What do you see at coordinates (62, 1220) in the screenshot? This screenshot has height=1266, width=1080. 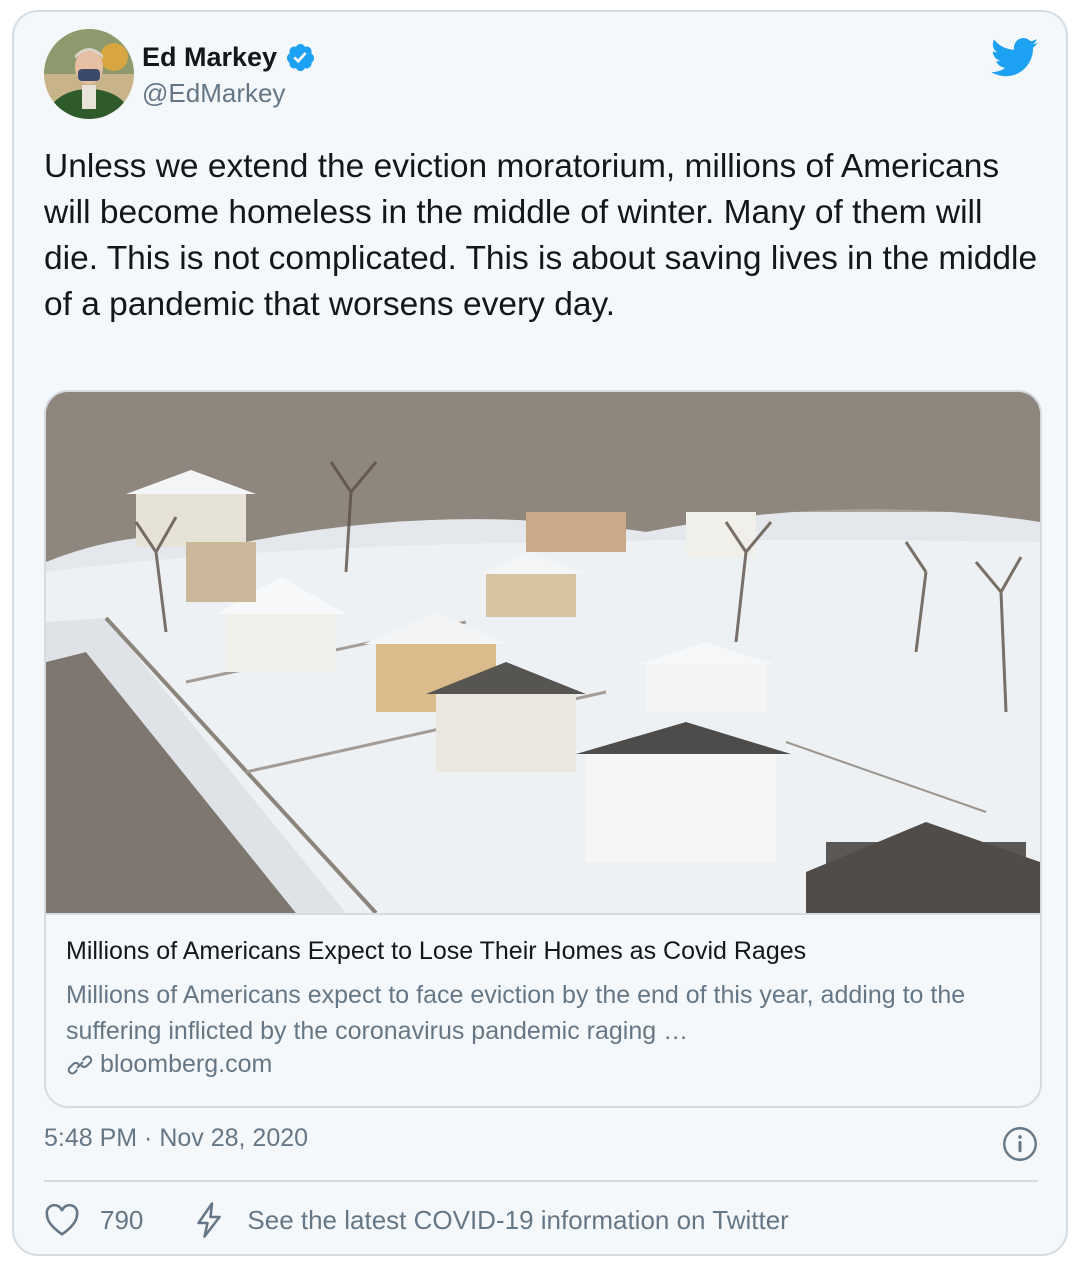 I see `heart-icon` at bounding box center [62, 1220].